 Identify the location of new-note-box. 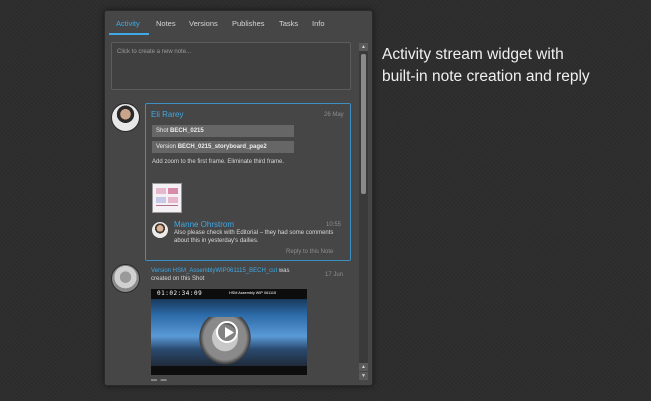
(231, 66).